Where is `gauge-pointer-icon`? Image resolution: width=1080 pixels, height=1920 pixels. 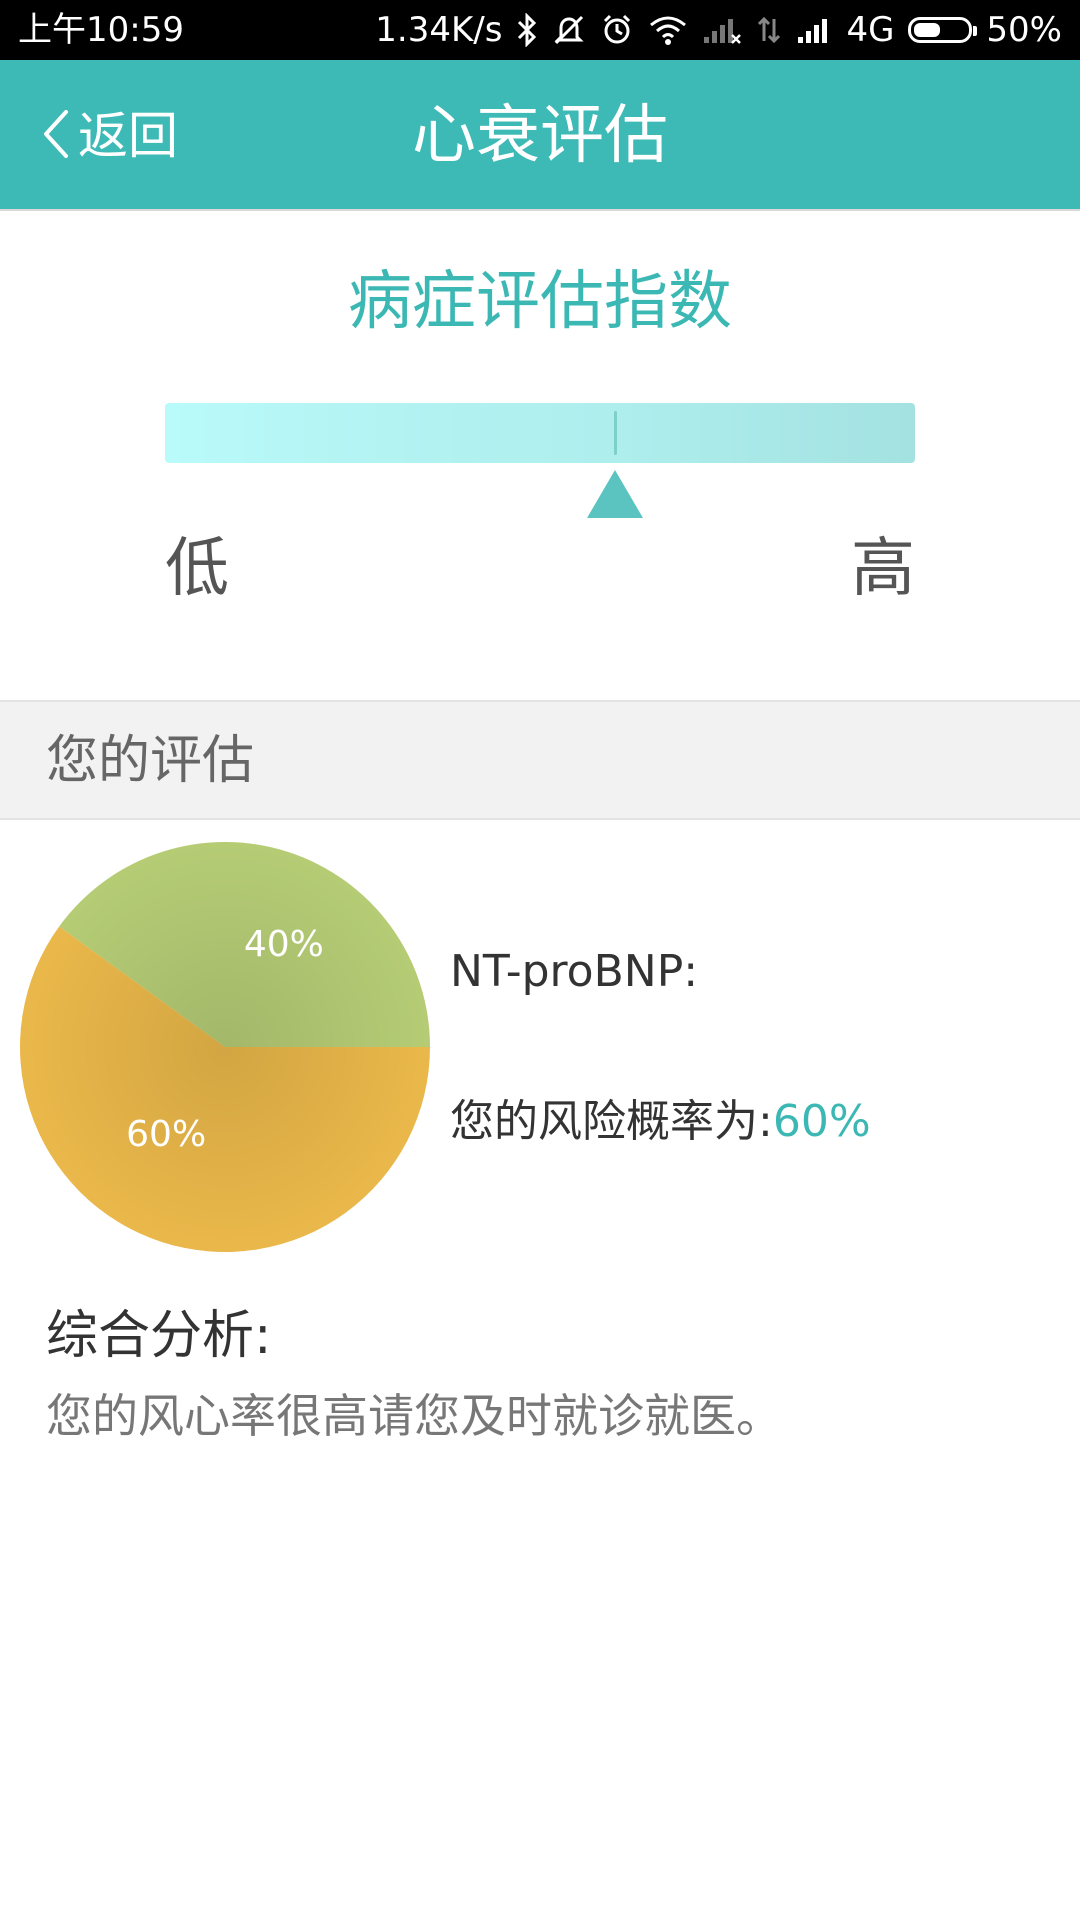 gauge-pointer-icon is located at coordinates (615, 494).